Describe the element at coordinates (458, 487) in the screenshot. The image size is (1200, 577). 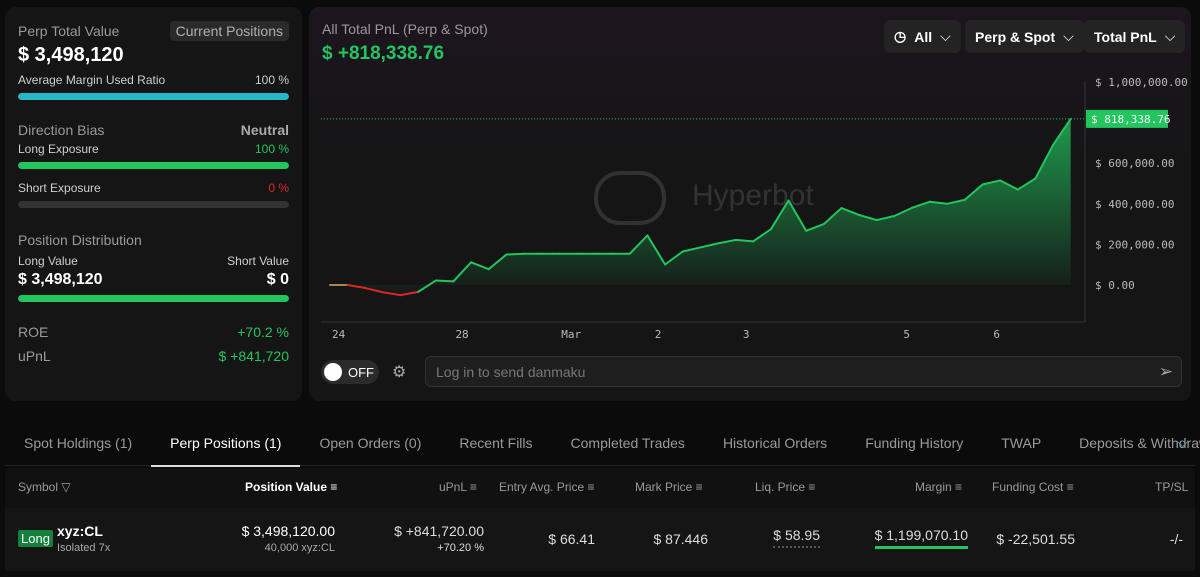
I see `col-upnl: uPnL ≡` at that location.